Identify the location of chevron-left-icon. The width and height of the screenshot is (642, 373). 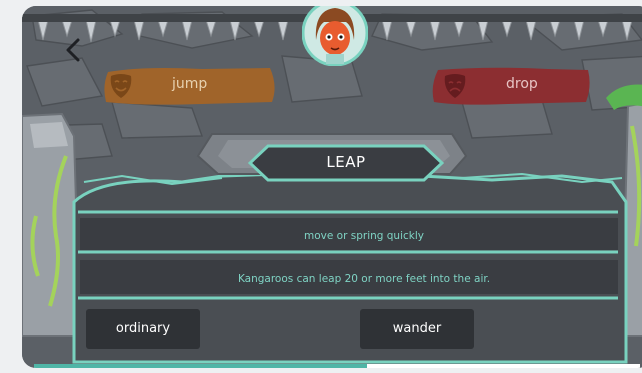
(73, 50).